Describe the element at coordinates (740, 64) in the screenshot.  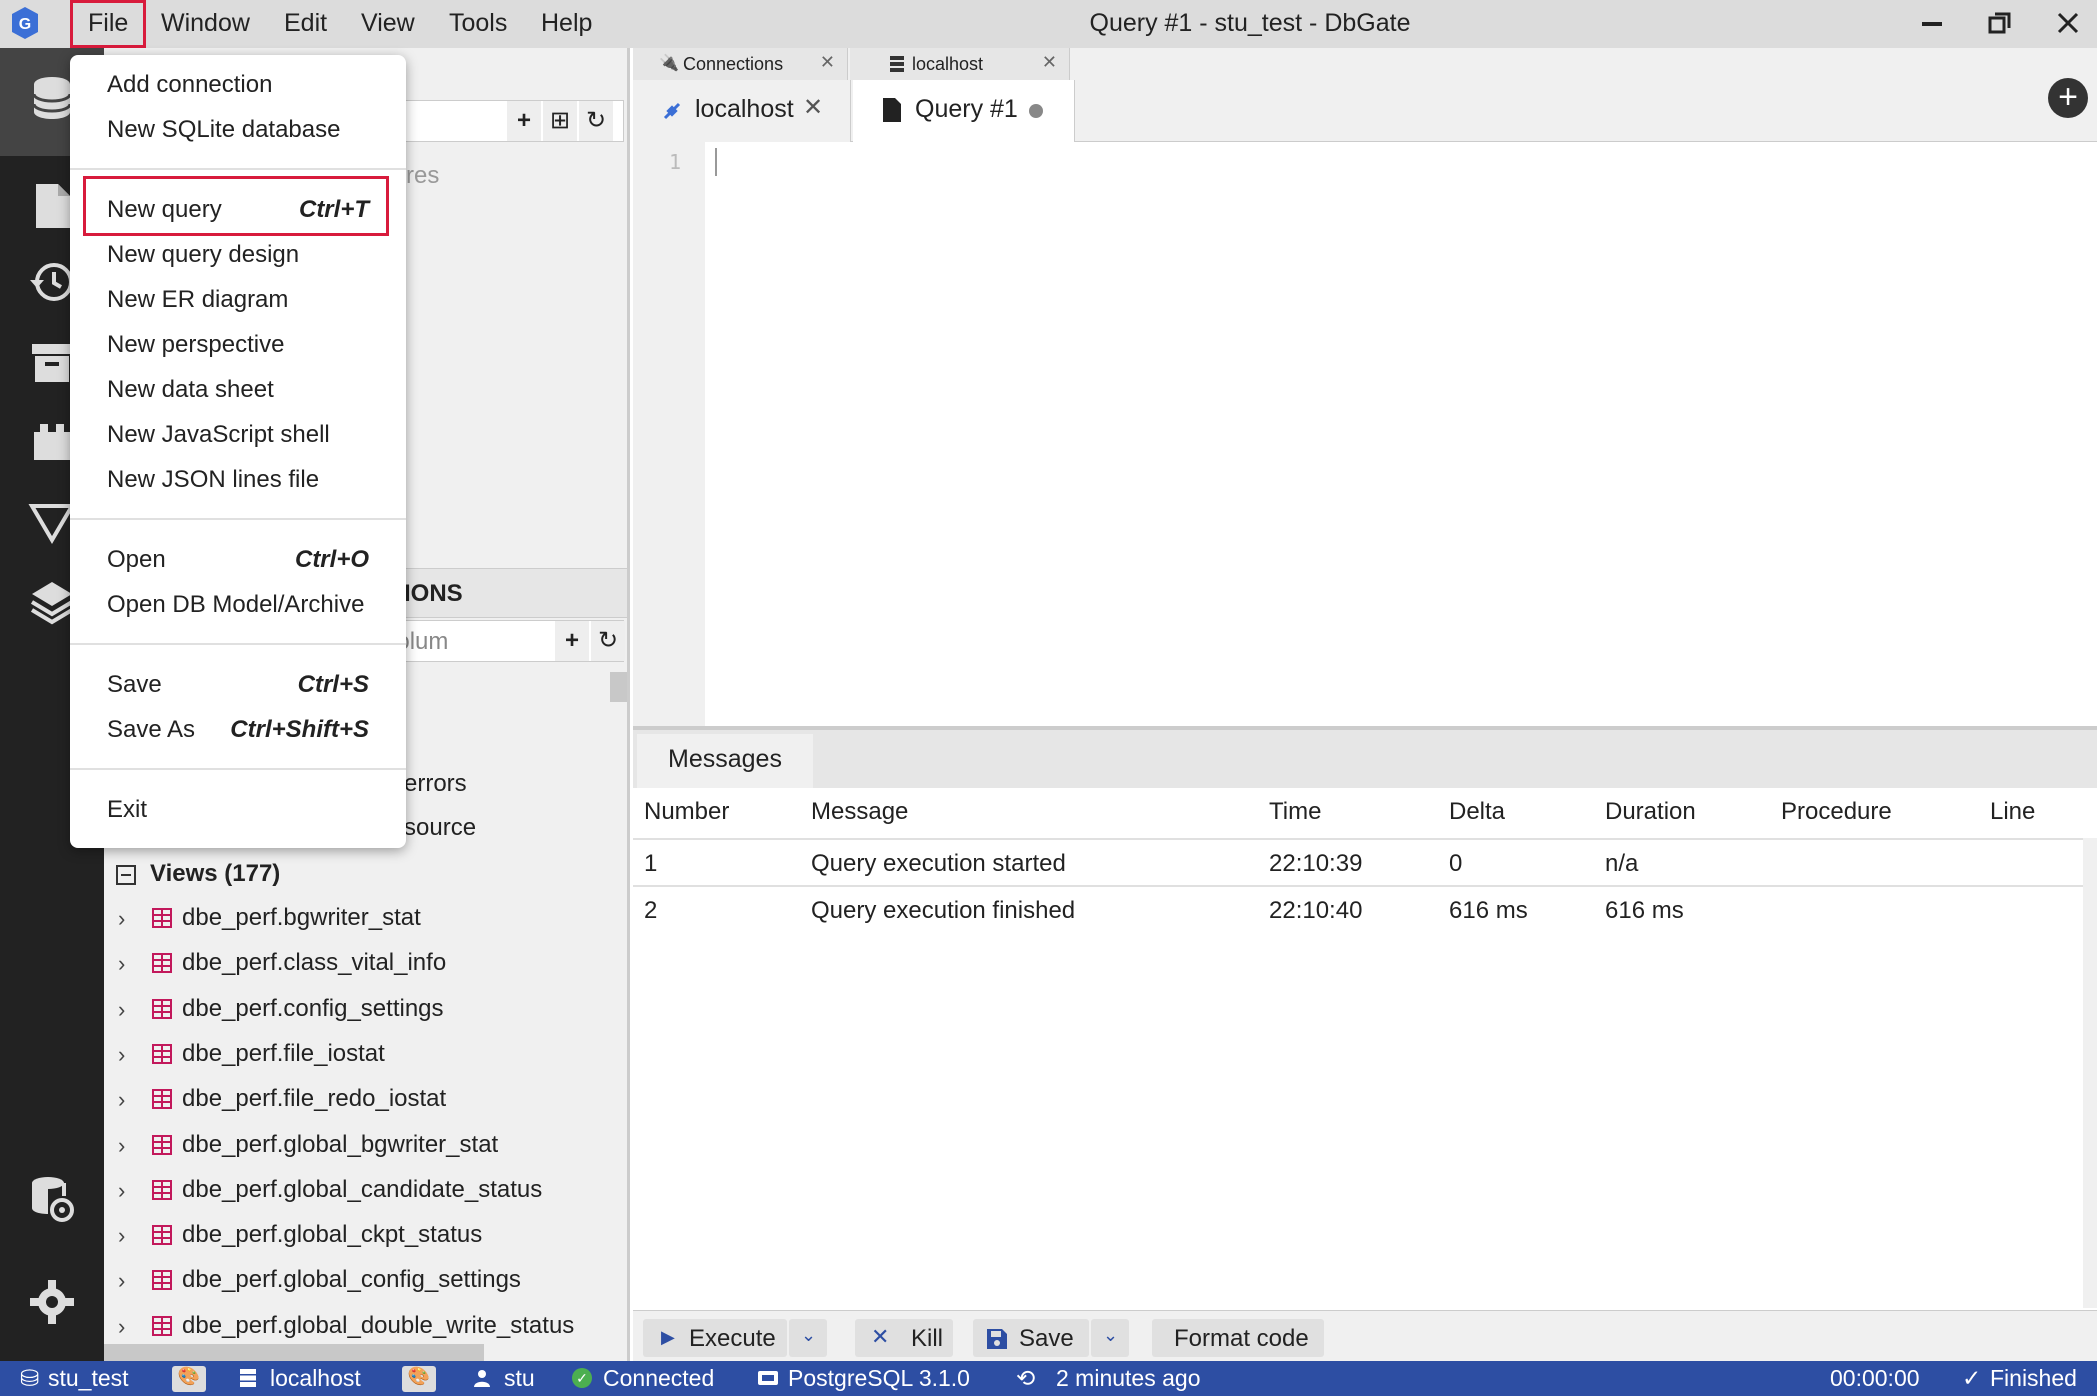
I see `tab-connections: 🔌 Connections ✕` at that location.